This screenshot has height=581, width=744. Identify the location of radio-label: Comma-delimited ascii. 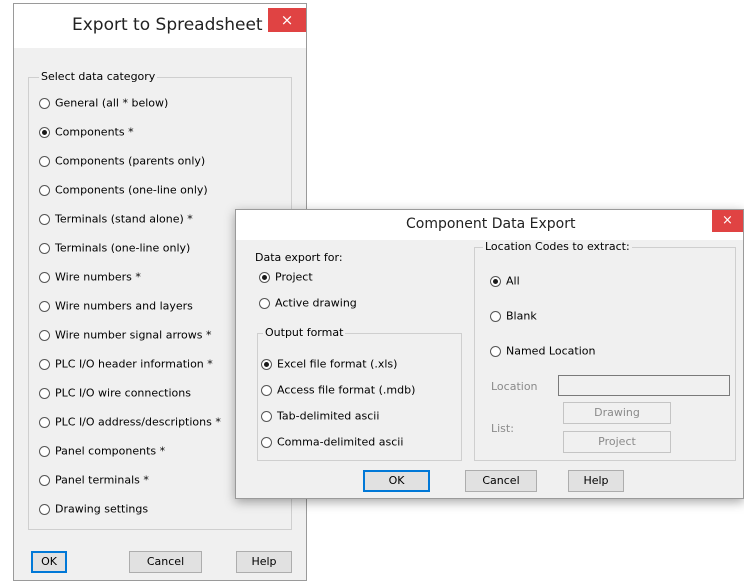
(340, 442).